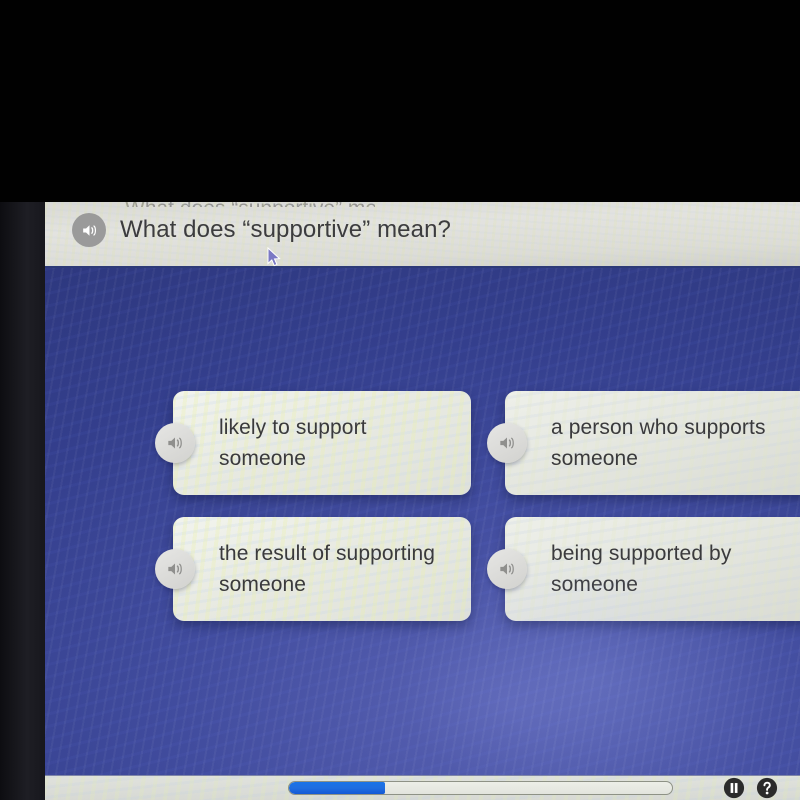 The height and width of the screenshot is (800, 800). I want to click on answer-option-1: likely to support someone, so click(313, 443).